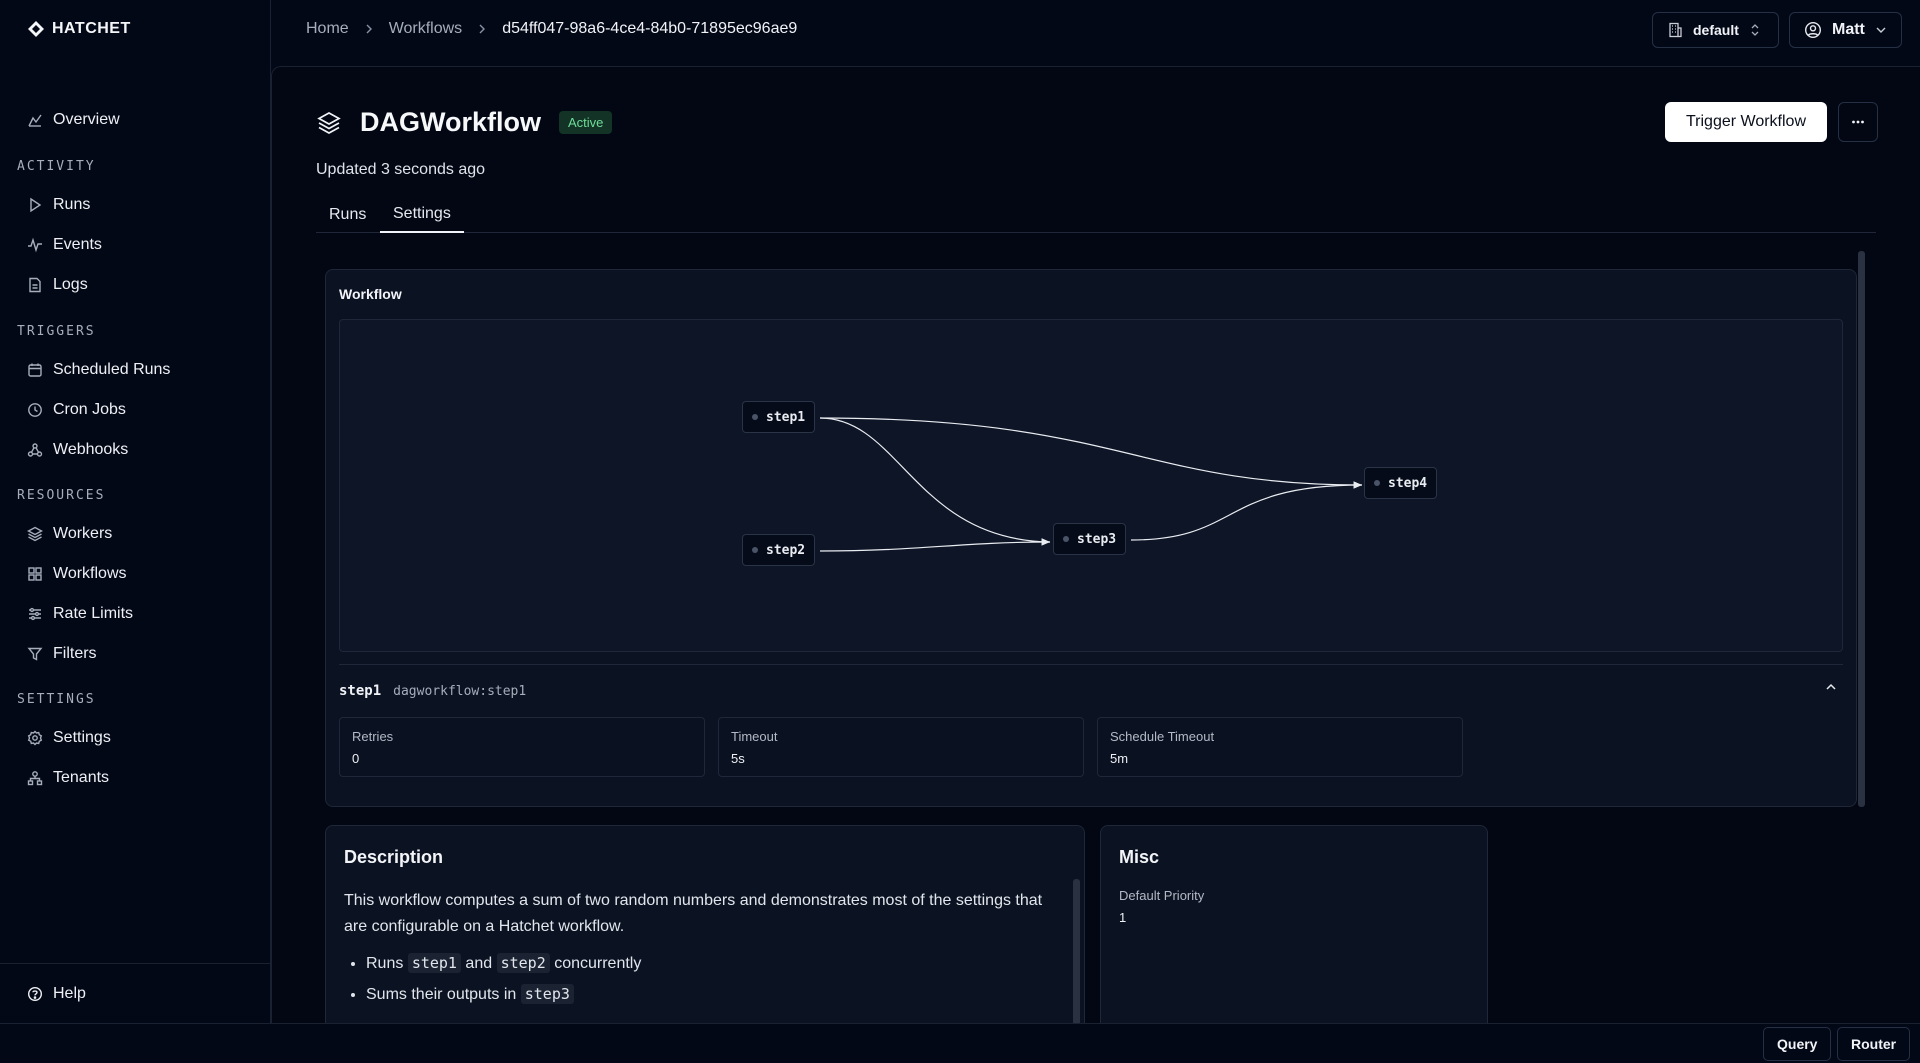 The image size is (1920, 1063). I want to click on sidebar-item-cron-jobs: Cron Jobs, so click(138, 410).